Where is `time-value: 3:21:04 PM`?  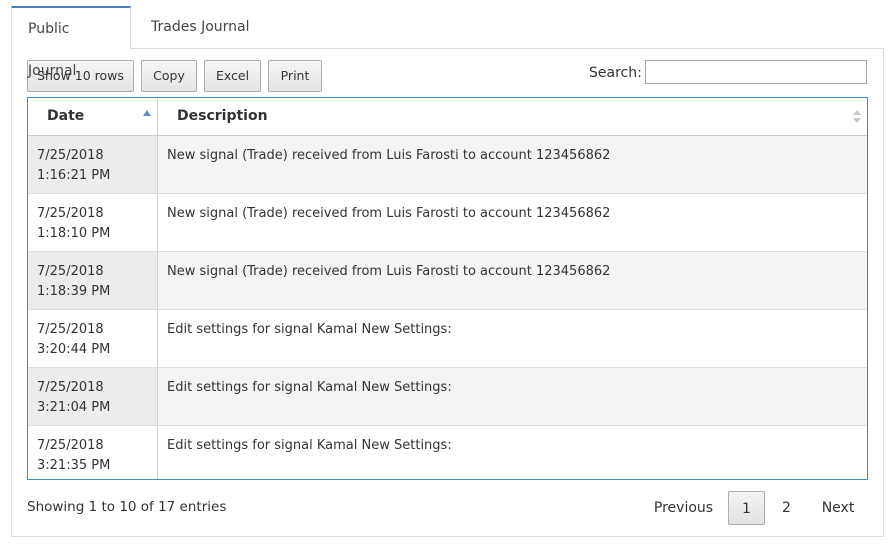 time-value: 3:21:04 PM is located at coordinates (74, 407).